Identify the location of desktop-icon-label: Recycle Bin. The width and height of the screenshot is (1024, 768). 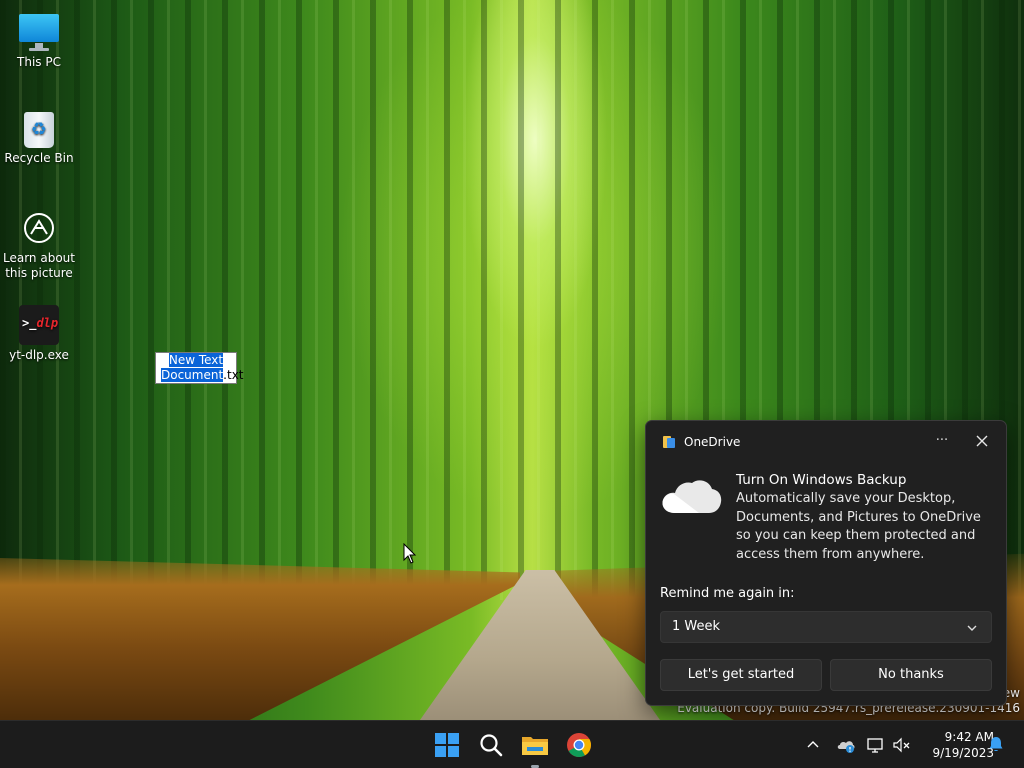
(39, 158).